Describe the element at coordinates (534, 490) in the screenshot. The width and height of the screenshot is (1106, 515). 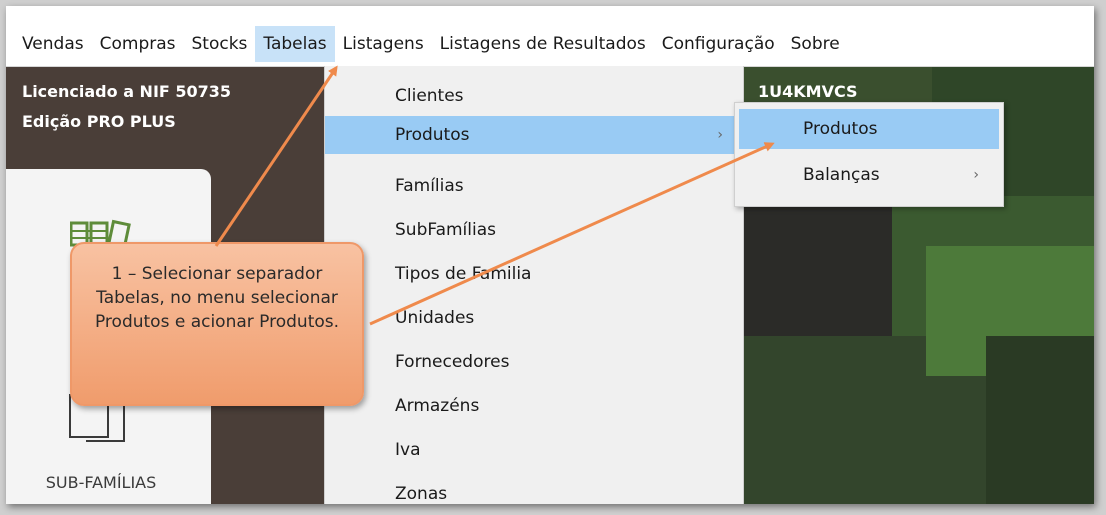
I see `menu-item-zonas: Zonas` at that location.